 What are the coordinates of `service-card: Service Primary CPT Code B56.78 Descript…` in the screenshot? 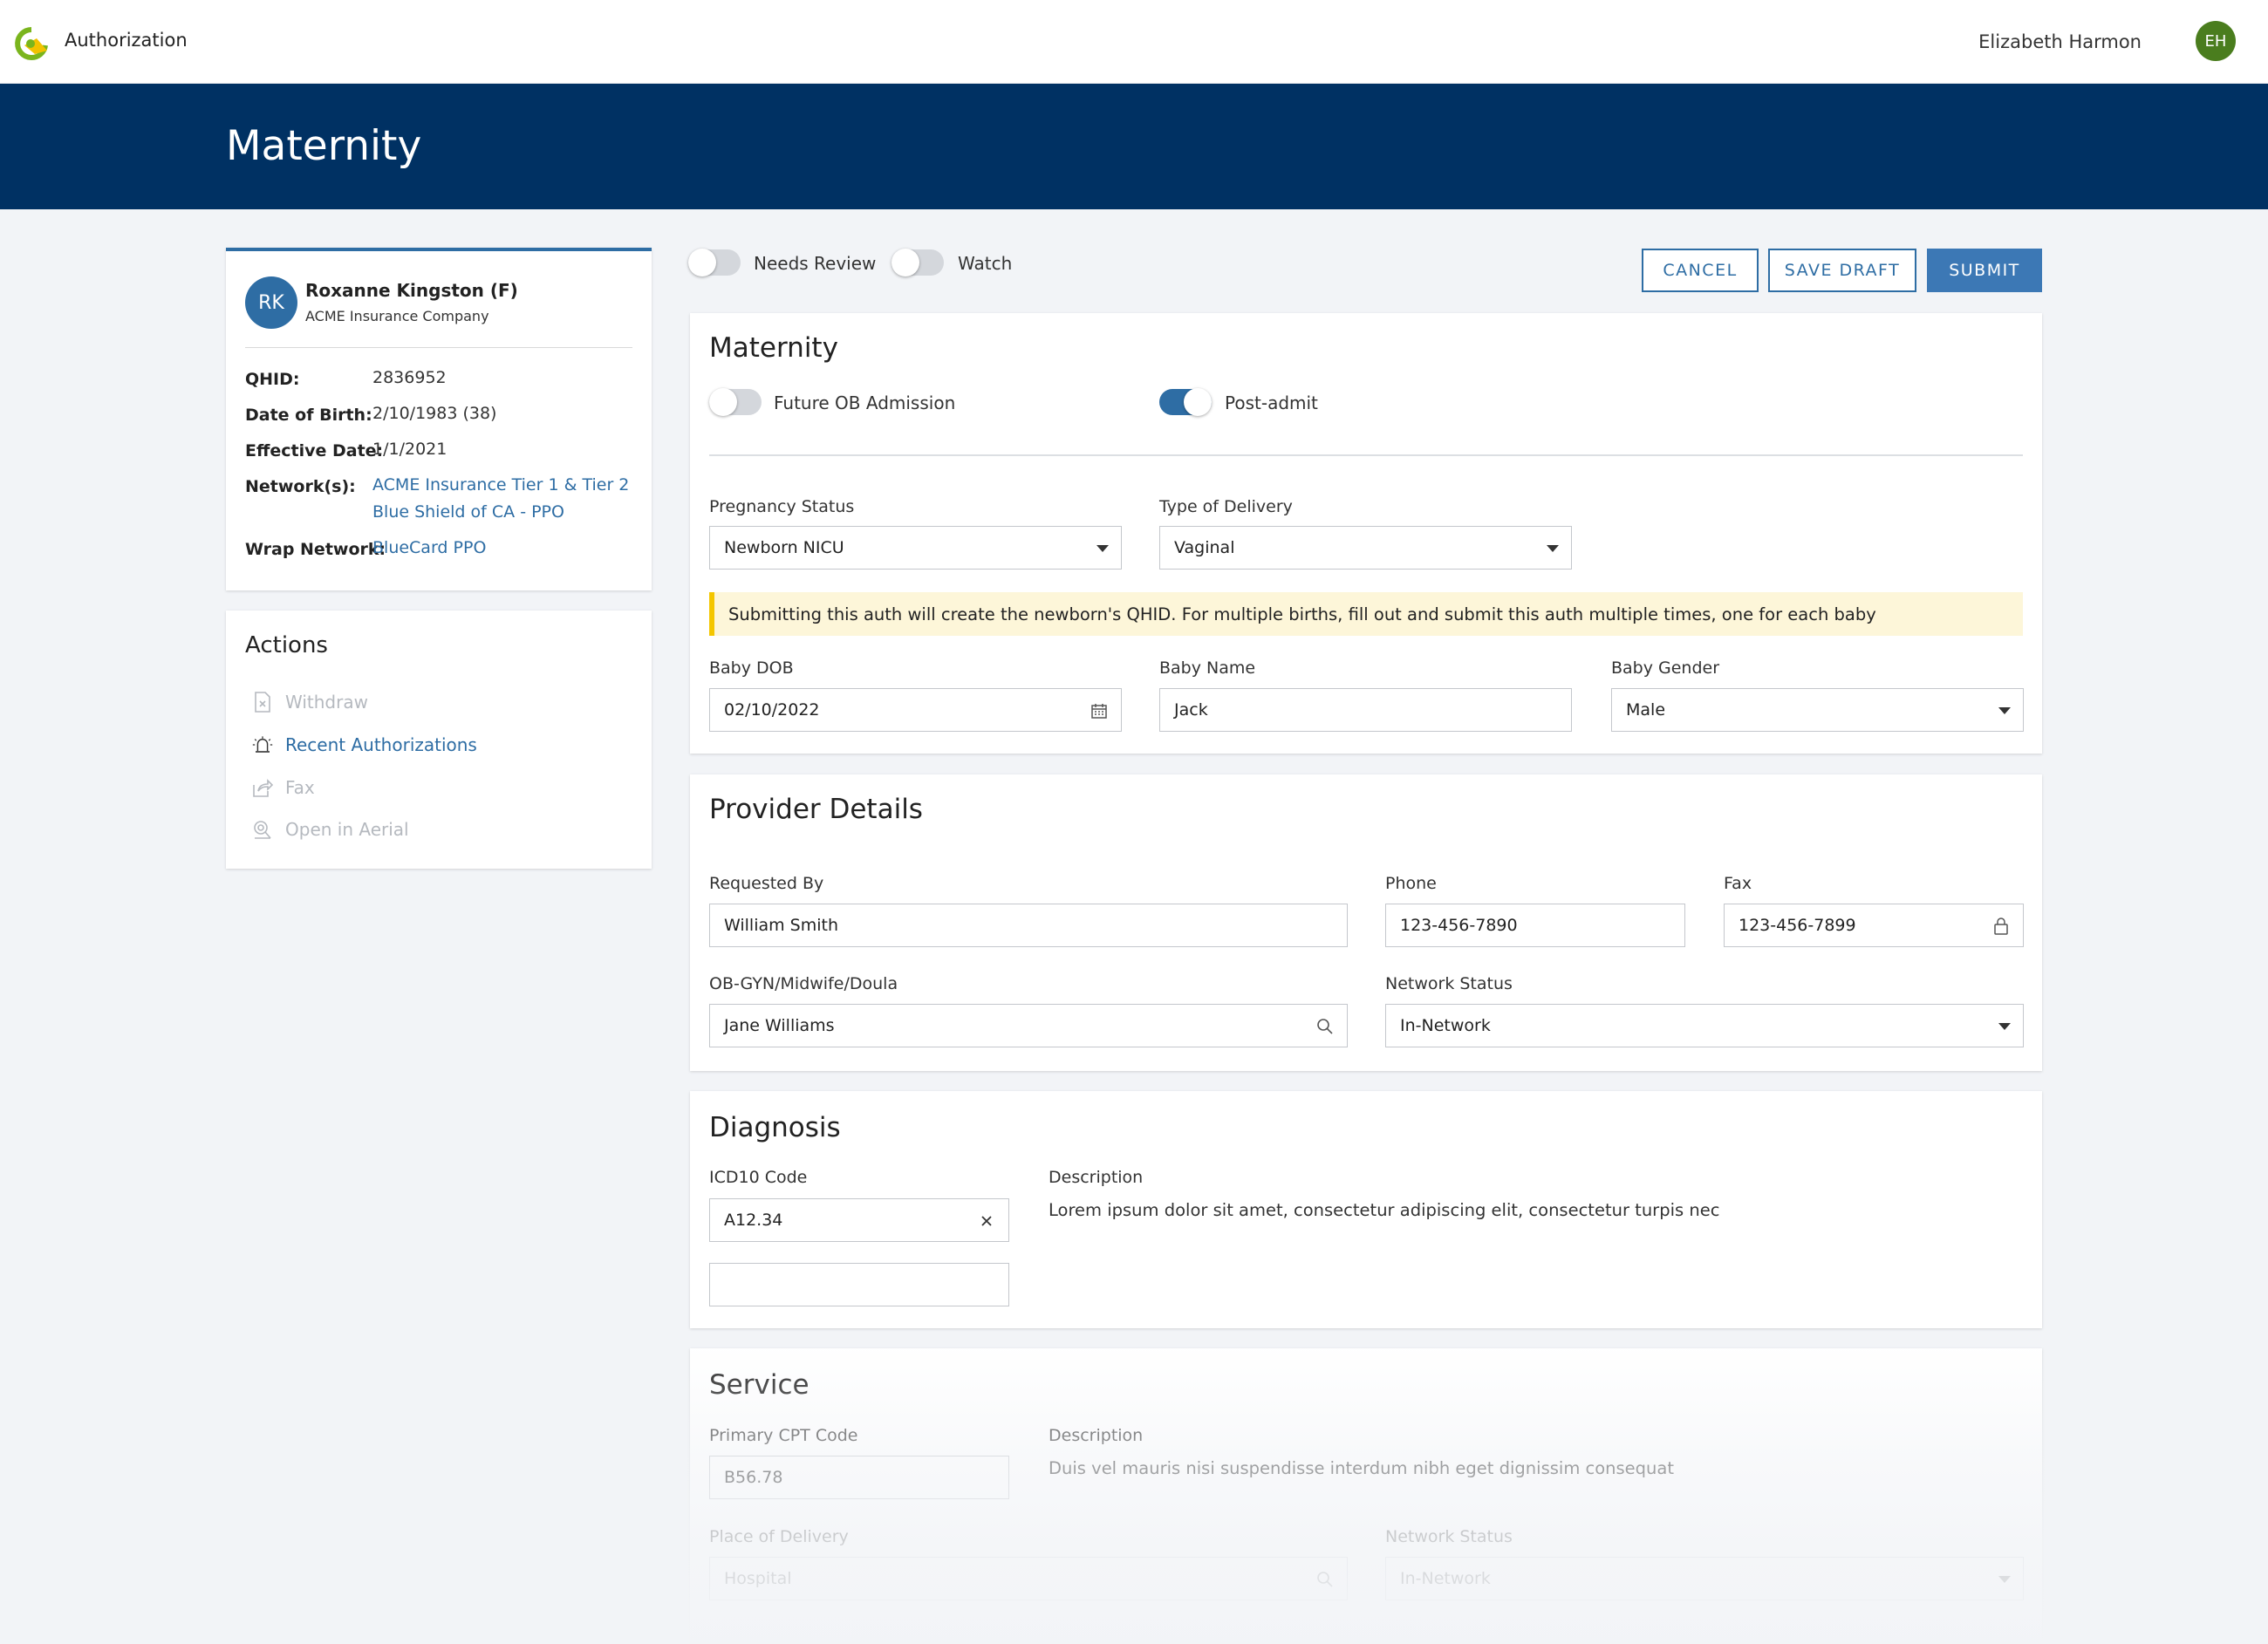 It's located at (1366, 1496).